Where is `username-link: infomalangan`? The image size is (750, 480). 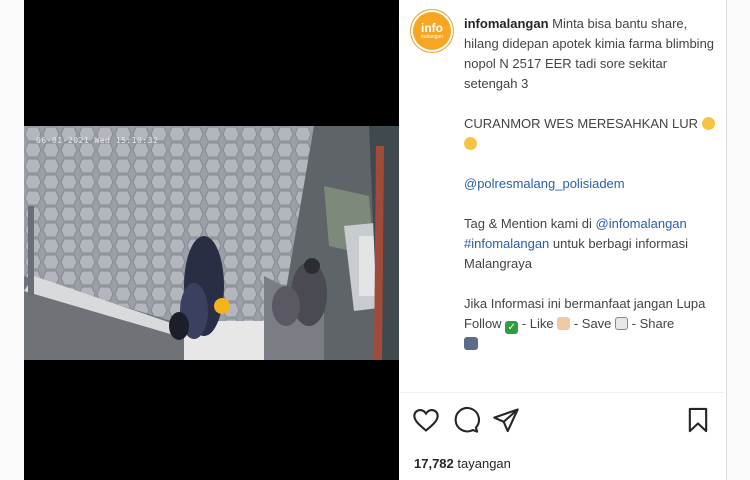 username-link: infomalangan is located at coordinates (506, 23).